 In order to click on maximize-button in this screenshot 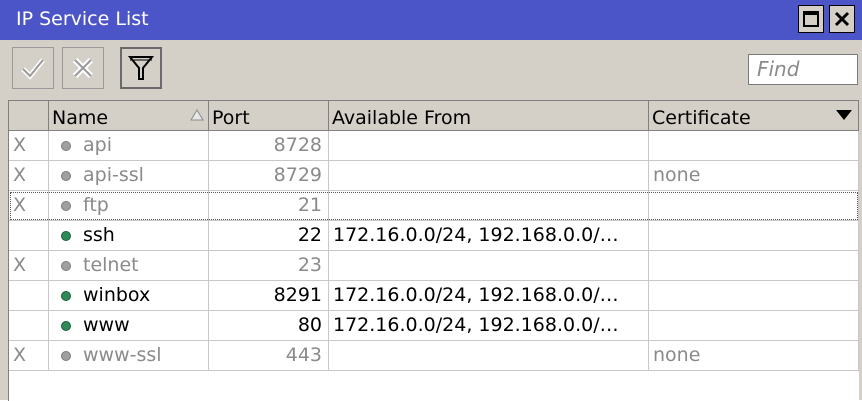, I will do `click(811, 19)`.